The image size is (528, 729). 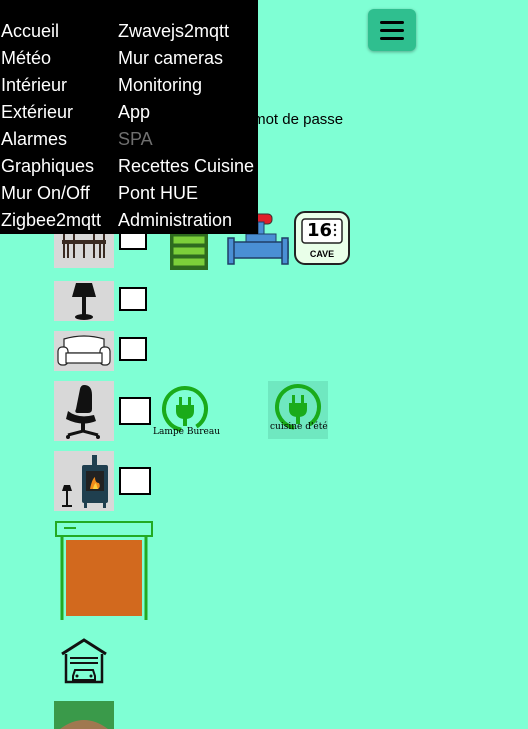 I want to click on menu-item-app: App, so click(x=134, y=112).